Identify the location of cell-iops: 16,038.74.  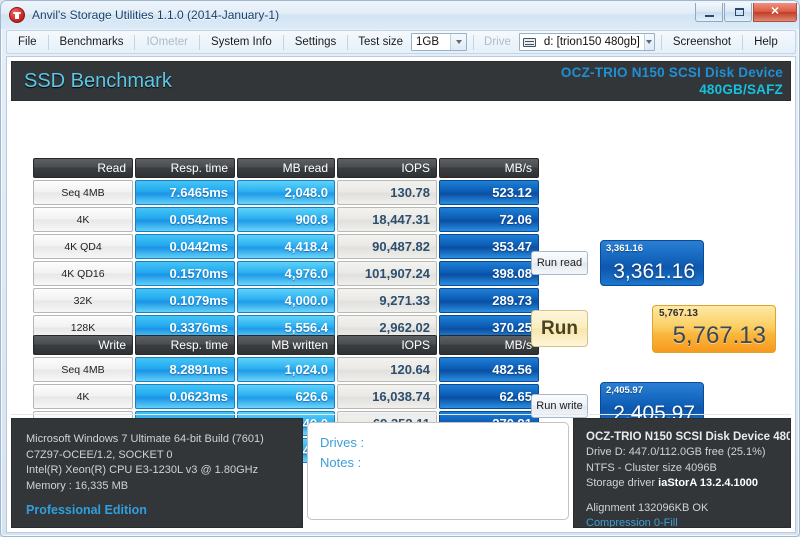
(387, 396).